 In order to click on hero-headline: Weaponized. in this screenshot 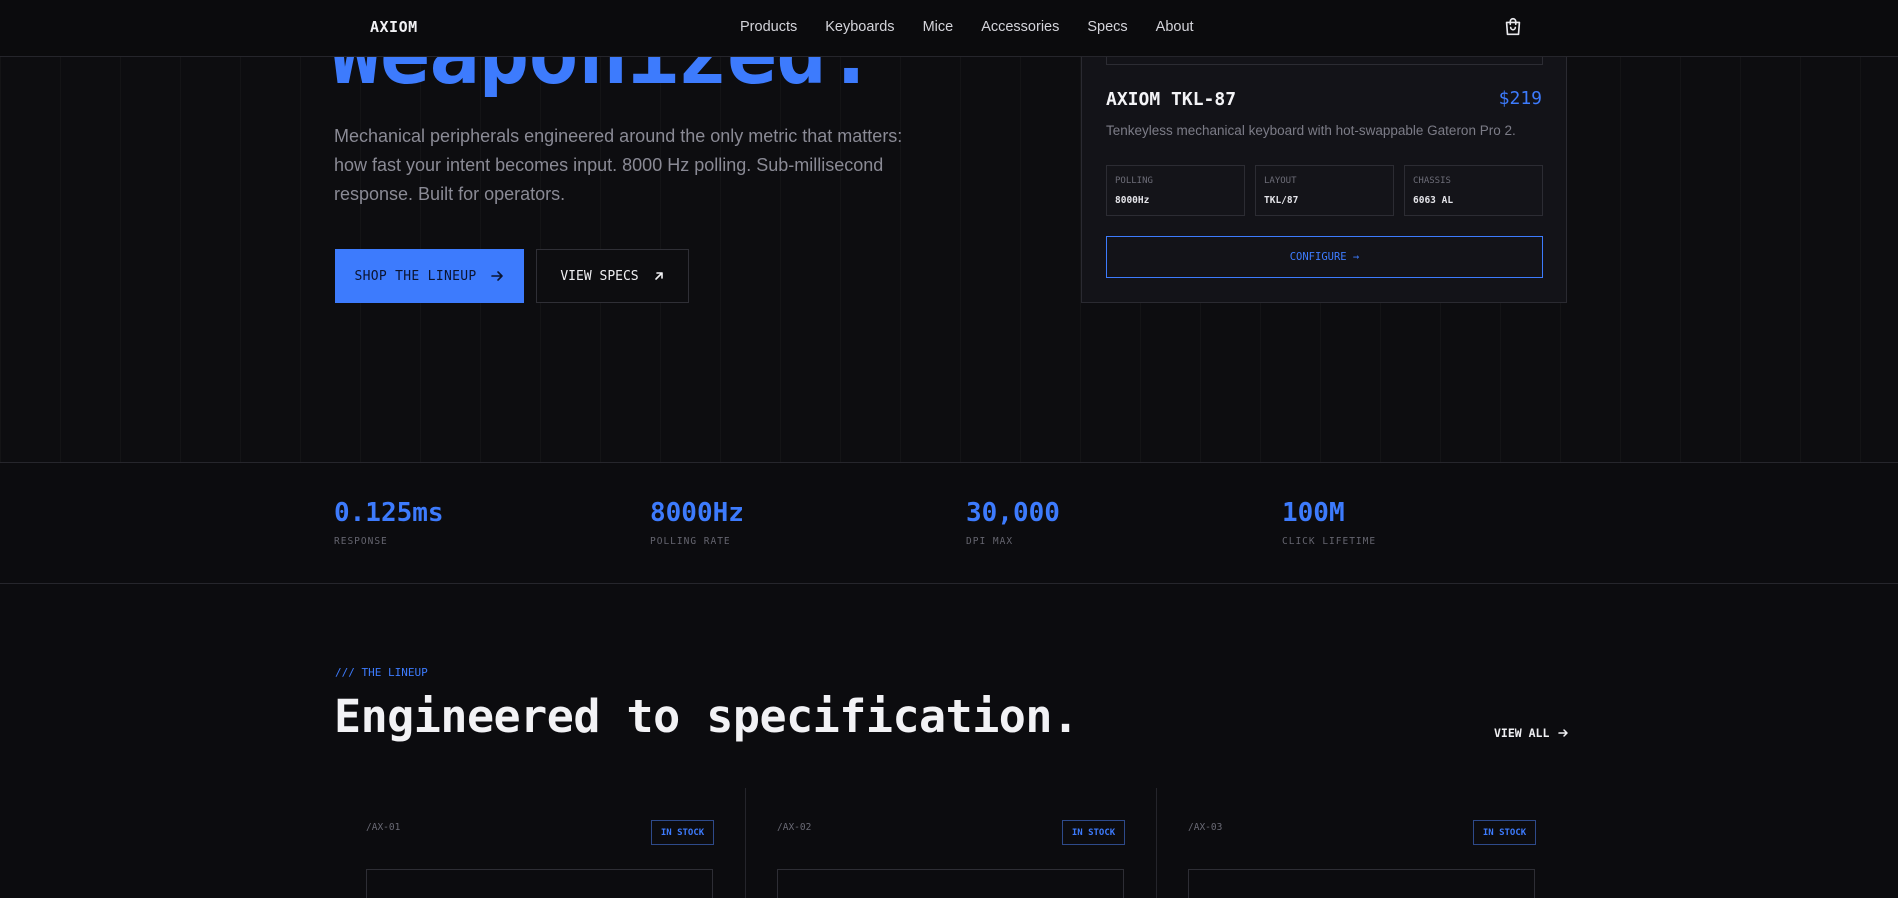, I will do `click(603, 77)`.